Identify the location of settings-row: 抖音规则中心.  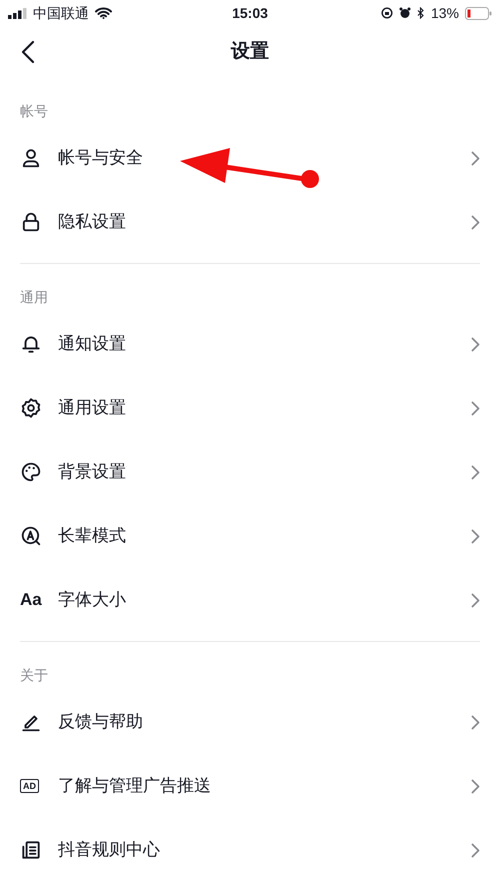
(250, 850).